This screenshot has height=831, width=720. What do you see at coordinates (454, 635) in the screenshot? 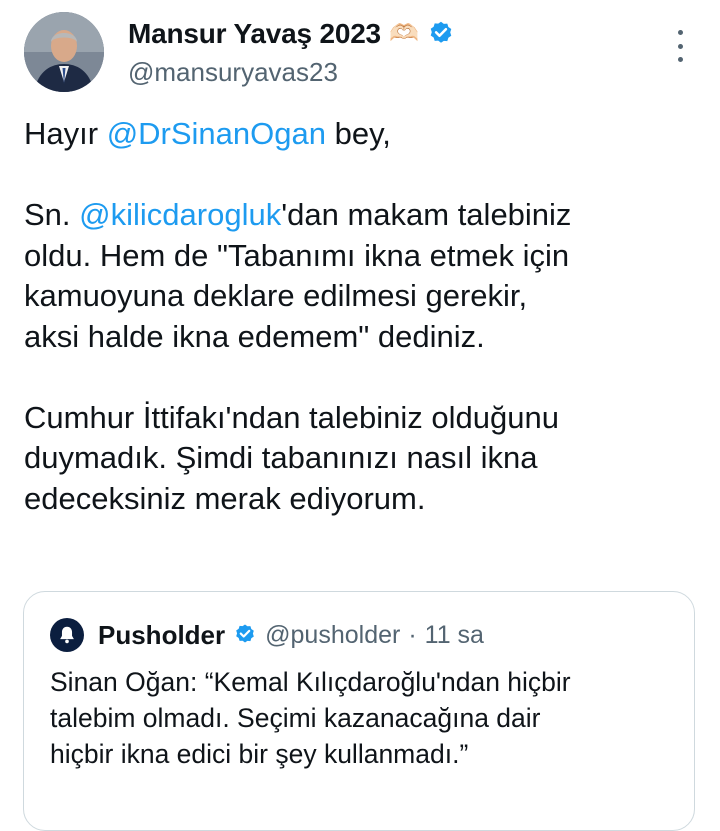
I see `quoted-tweet-time: 11 sa` at bounding box center [454, 635].